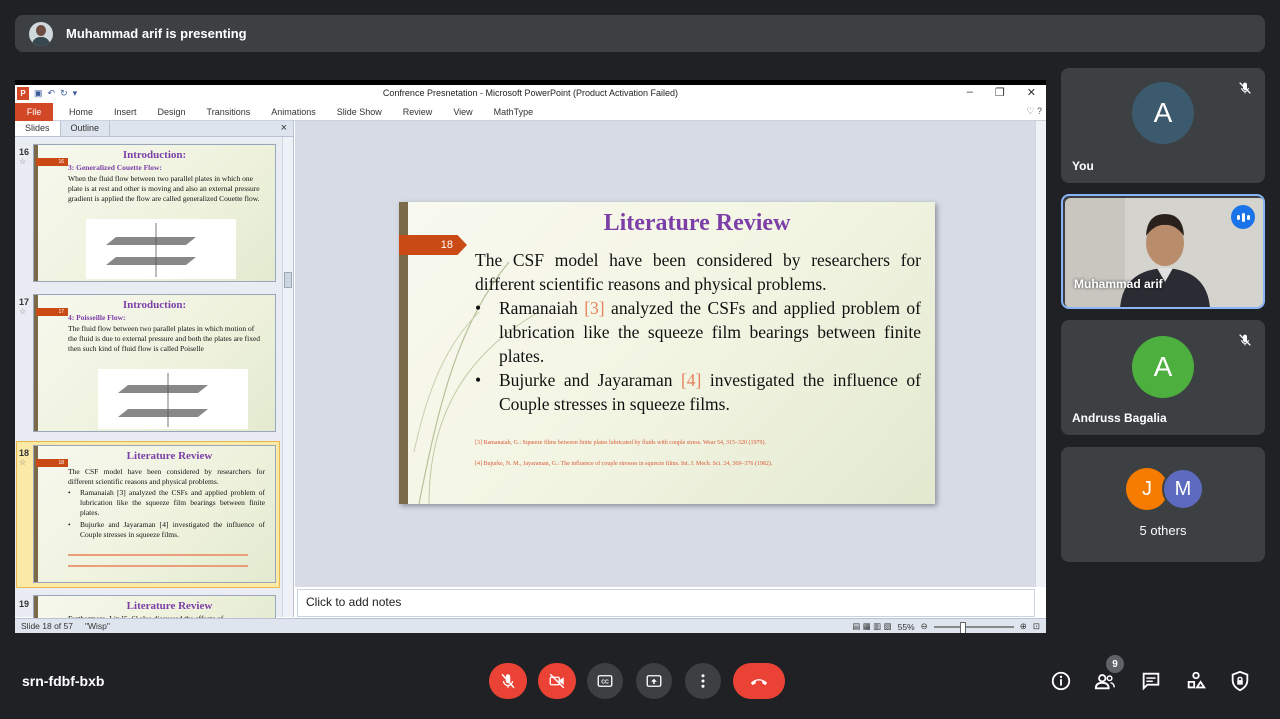 Image resolution: width=1280 pixels, height=719 pixels. I want to click on people-button, so click(1105, 681).